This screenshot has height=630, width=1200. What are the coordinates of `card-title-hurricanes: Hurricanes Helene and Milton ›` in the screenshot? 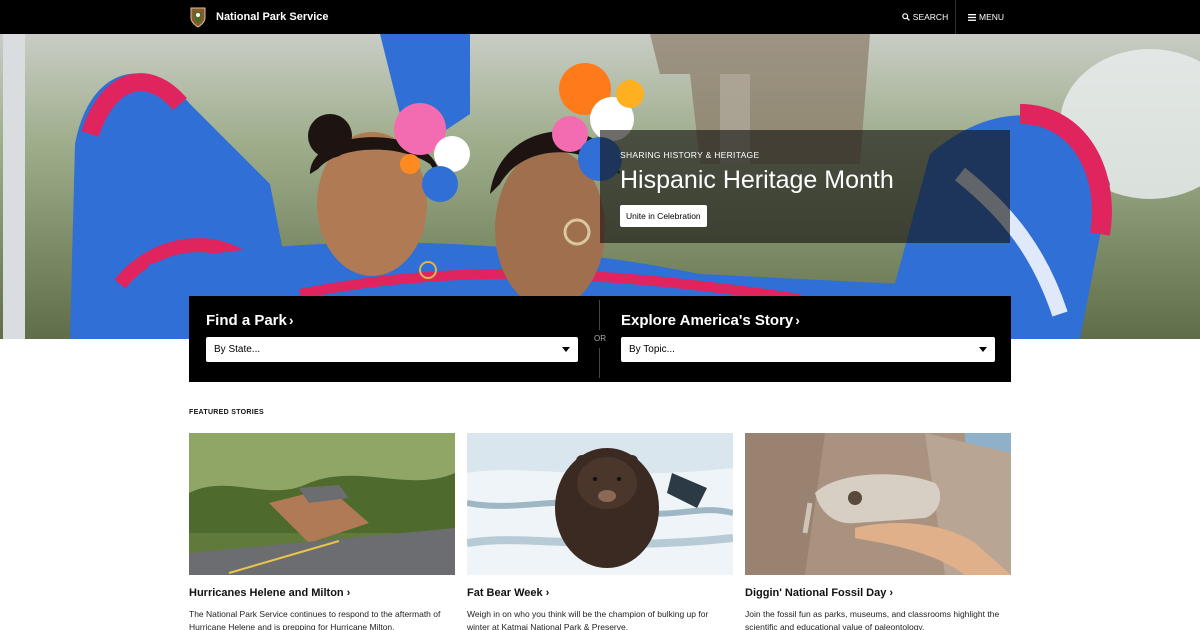 It's located at (322, 593).